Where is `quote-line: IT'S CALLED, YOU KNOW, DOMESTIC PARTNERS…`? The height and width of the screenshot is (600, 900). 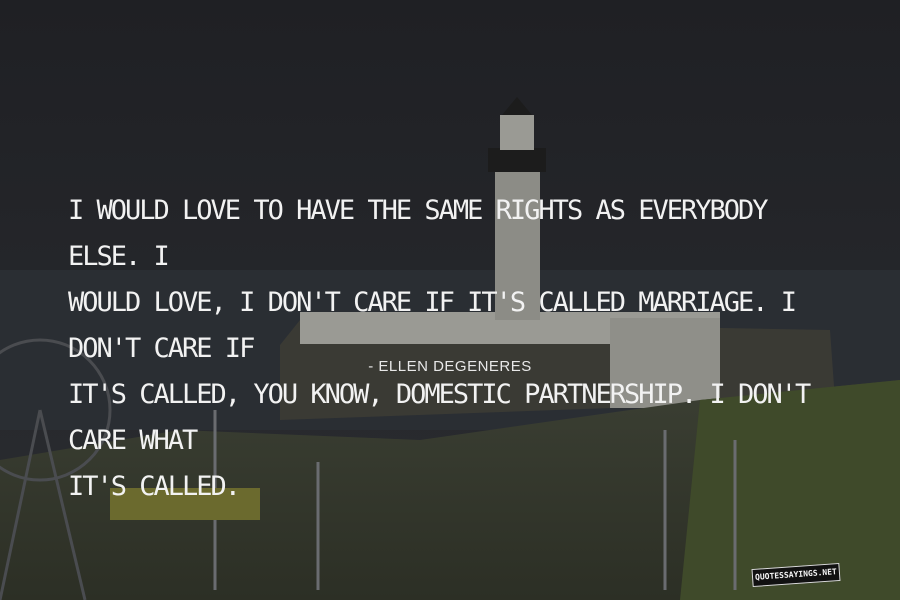 quote-line: IT'S CALLED, YOU KNOW, DOMESTIC PARTNERS… is located at coordinates (439, 417).